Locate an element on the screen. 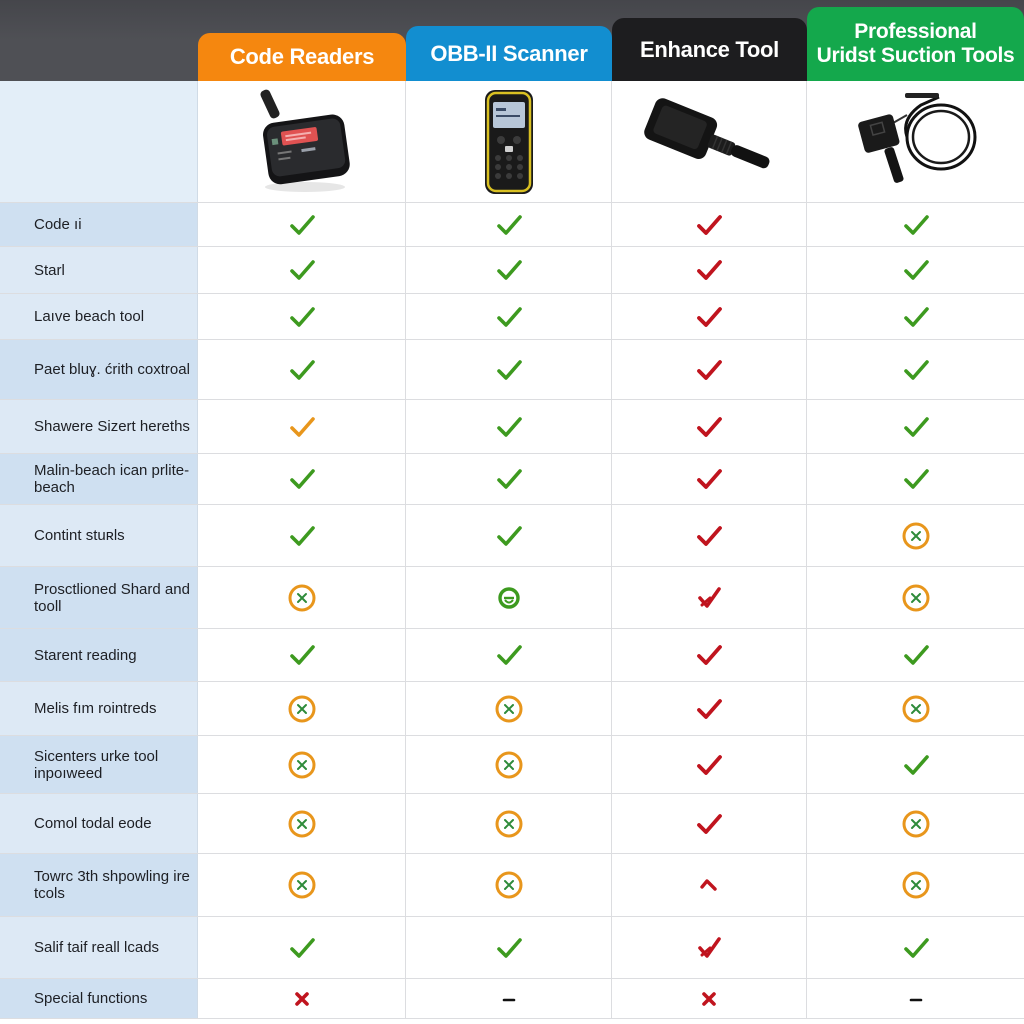 The image size is (1024, 1024). caret-up-icon is located at coordinates (709, 885).